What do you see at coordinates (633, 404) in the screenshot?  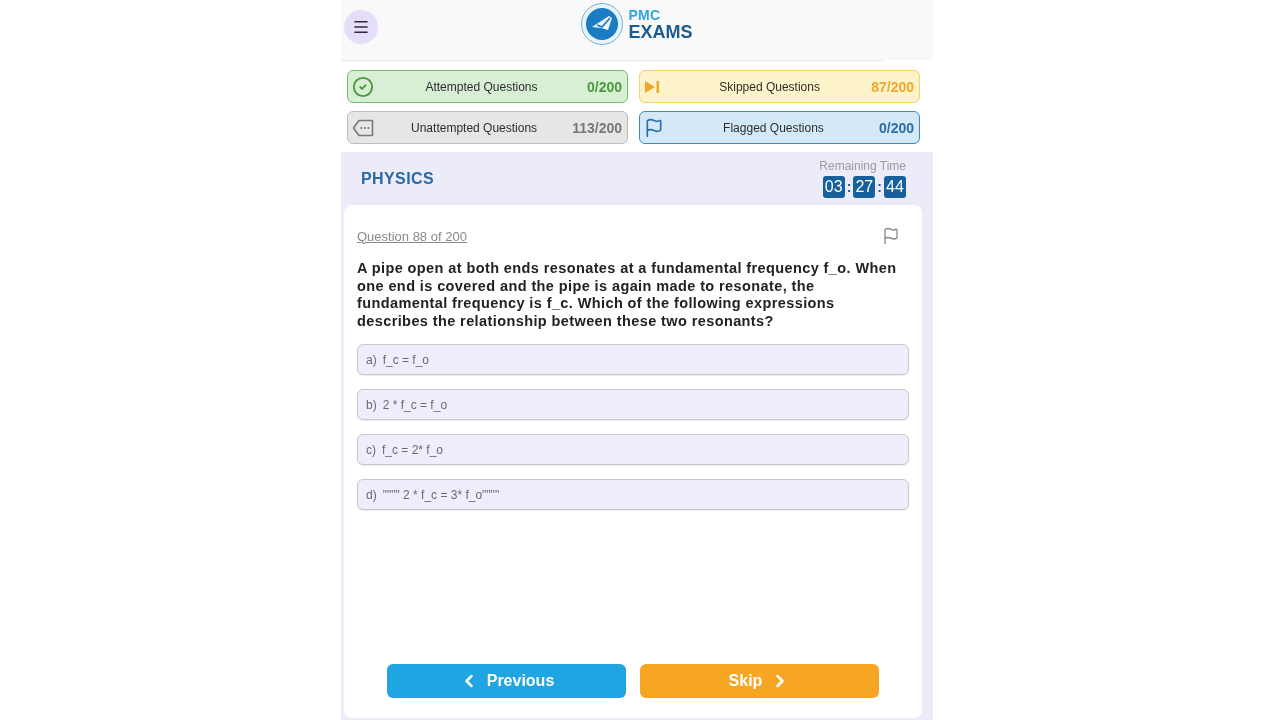 I see `answer-option: b) 2 * f_c = f_o` at bounding box center [633, 404].